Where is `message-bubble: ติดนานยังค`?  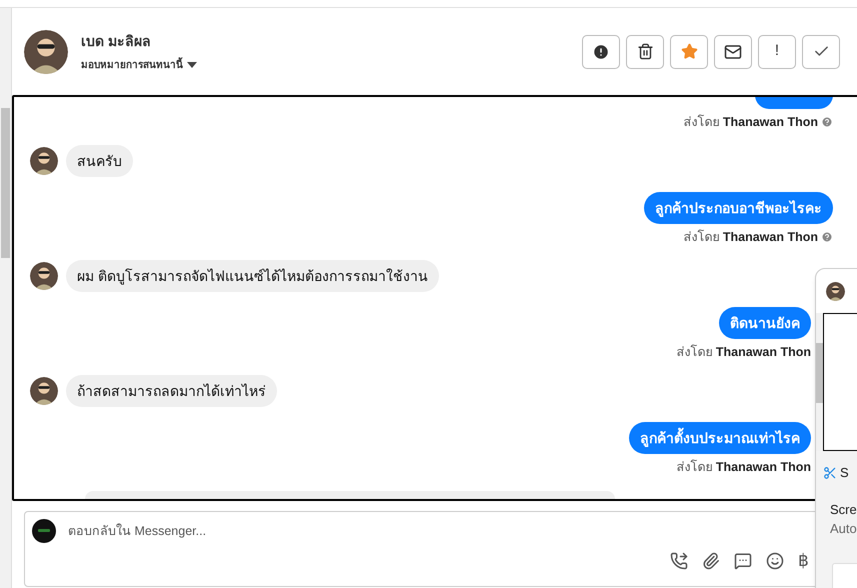
message-bubble: ติดนานยังค is located at coordinates (765, 323).